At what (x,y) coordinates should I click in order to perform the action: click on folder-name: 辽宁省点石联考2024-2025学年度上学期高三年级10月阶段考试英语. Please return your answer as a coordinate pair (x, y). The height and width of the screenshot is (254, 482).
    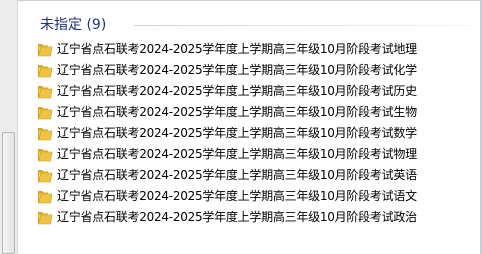
    Looking at the image, I should click on (237, 175).